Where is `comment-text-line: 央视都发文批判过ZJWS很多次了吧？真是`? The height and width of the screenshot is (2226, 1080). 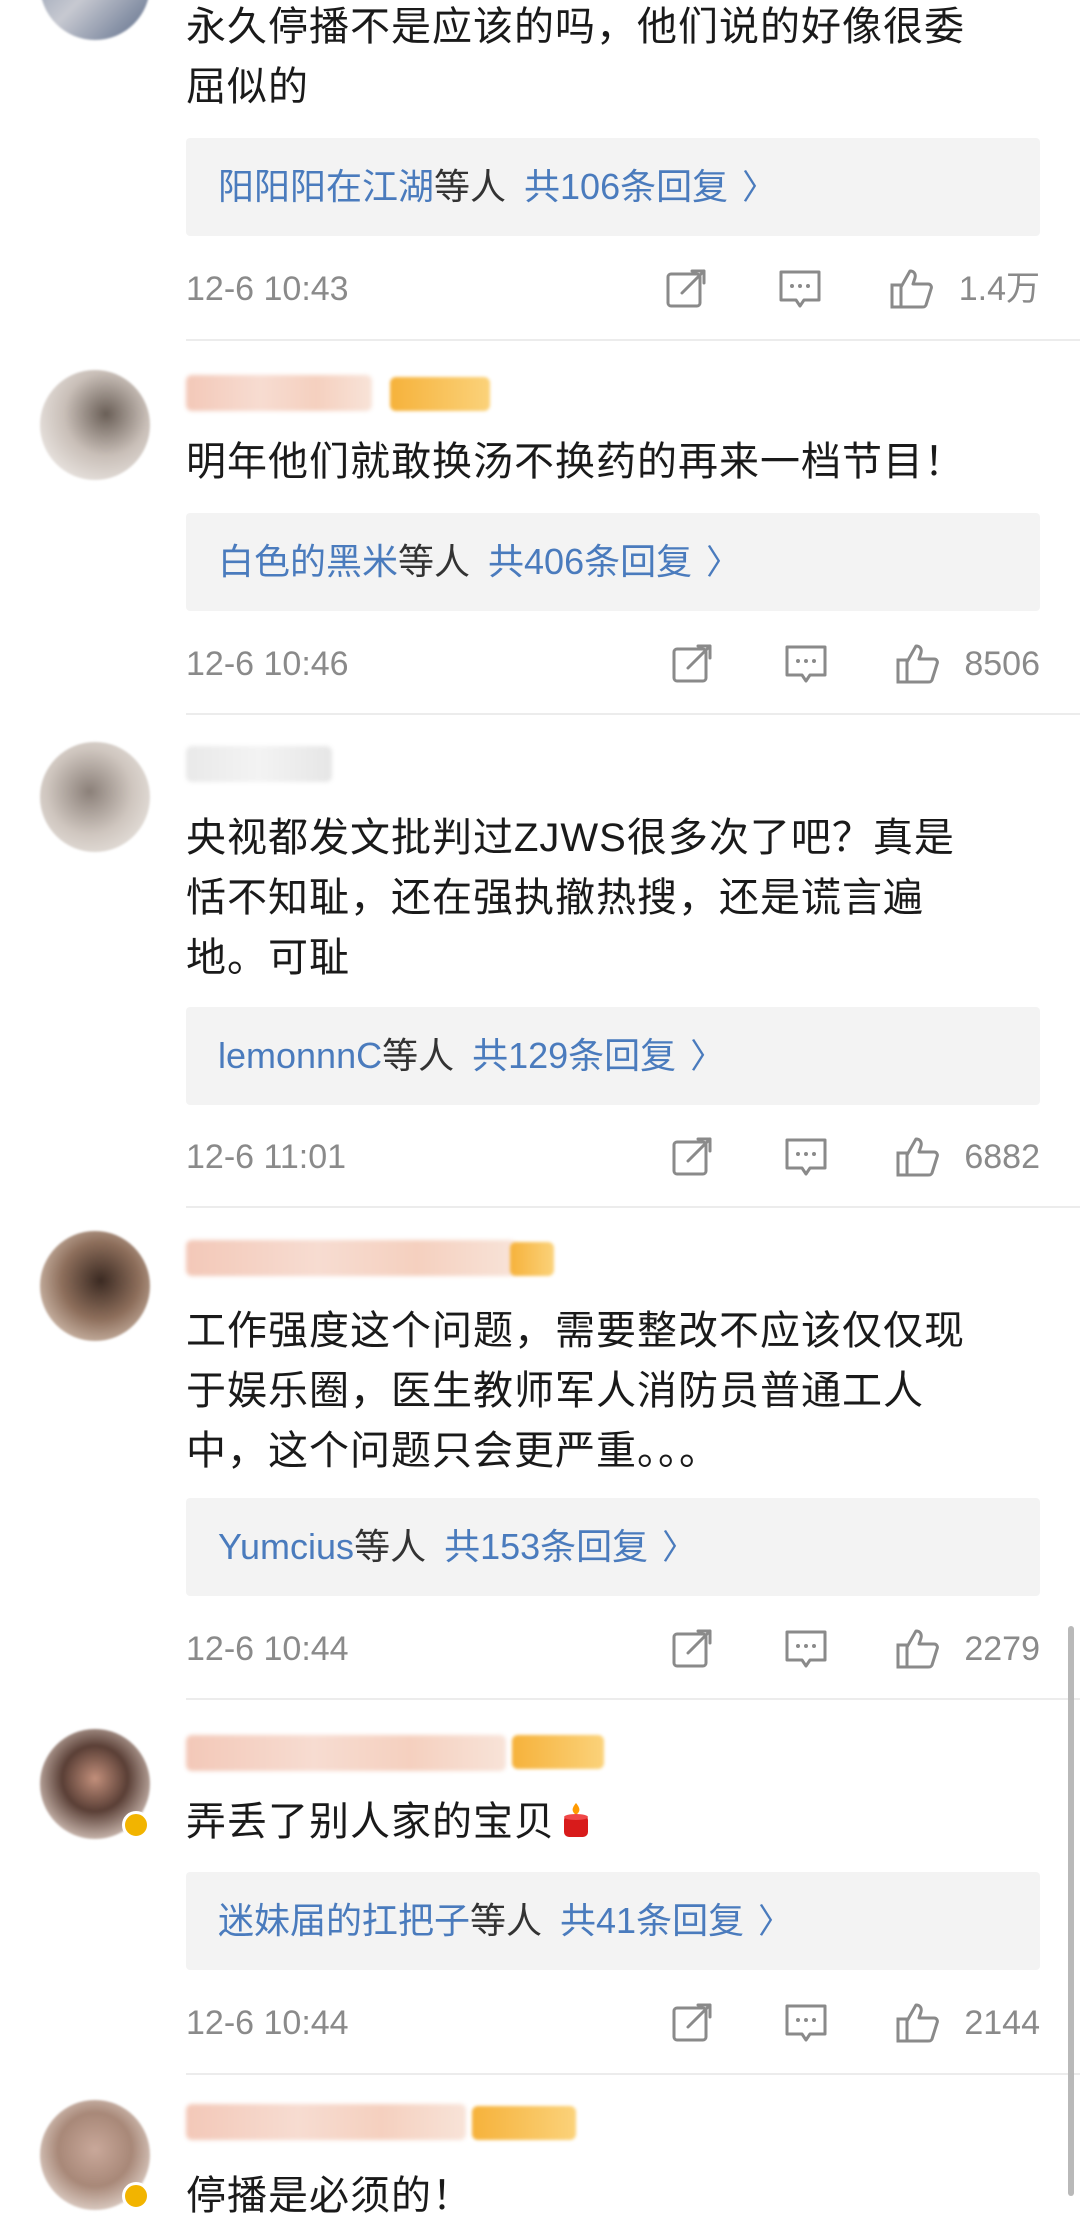
comment-text-line: 央视都发文批判过ZJWS很多次了吧？真是 is located at coordinates (570, 838).